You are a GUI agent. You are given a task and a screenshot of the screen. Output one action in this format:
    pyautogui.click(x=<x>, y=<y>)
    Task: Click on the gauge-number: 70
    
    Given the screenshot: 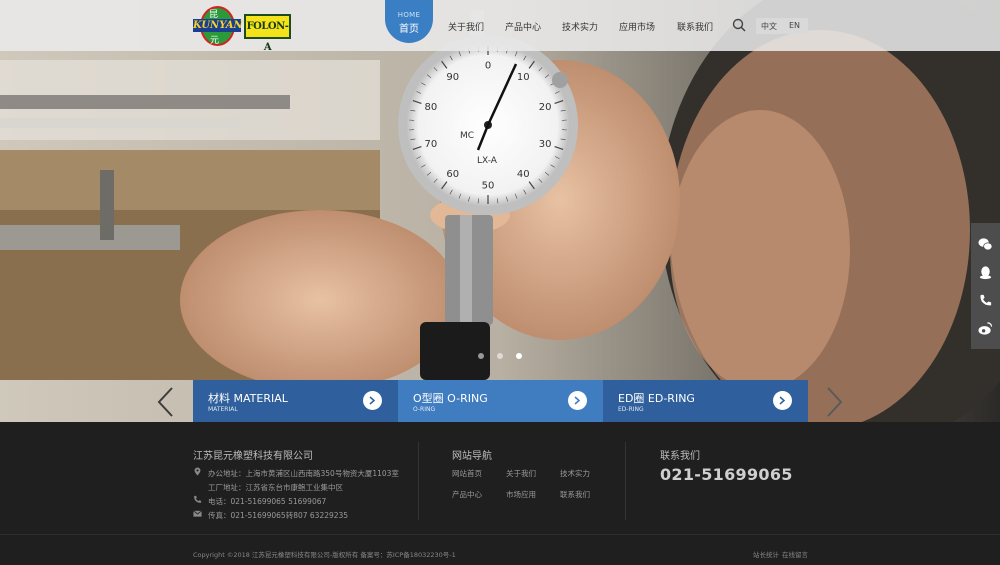 What is the action you would take?
    pyautogui.click(x=431, y=144)
    